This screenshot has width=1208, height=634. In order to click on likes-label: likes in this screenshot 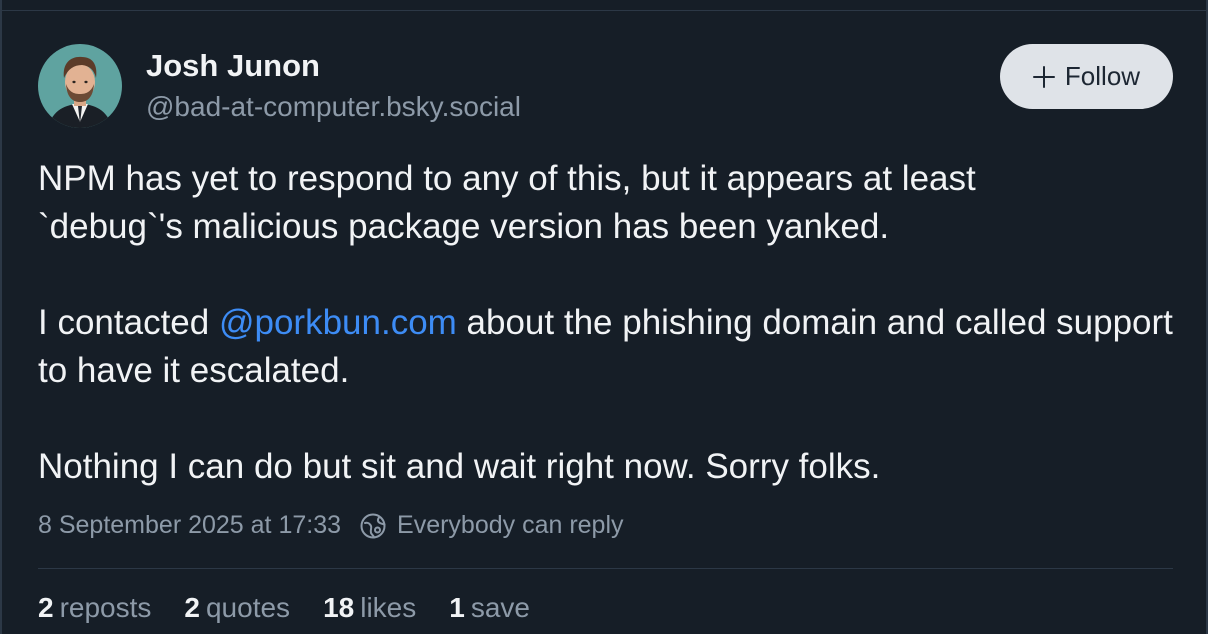, I will do `click(388, 607)`.